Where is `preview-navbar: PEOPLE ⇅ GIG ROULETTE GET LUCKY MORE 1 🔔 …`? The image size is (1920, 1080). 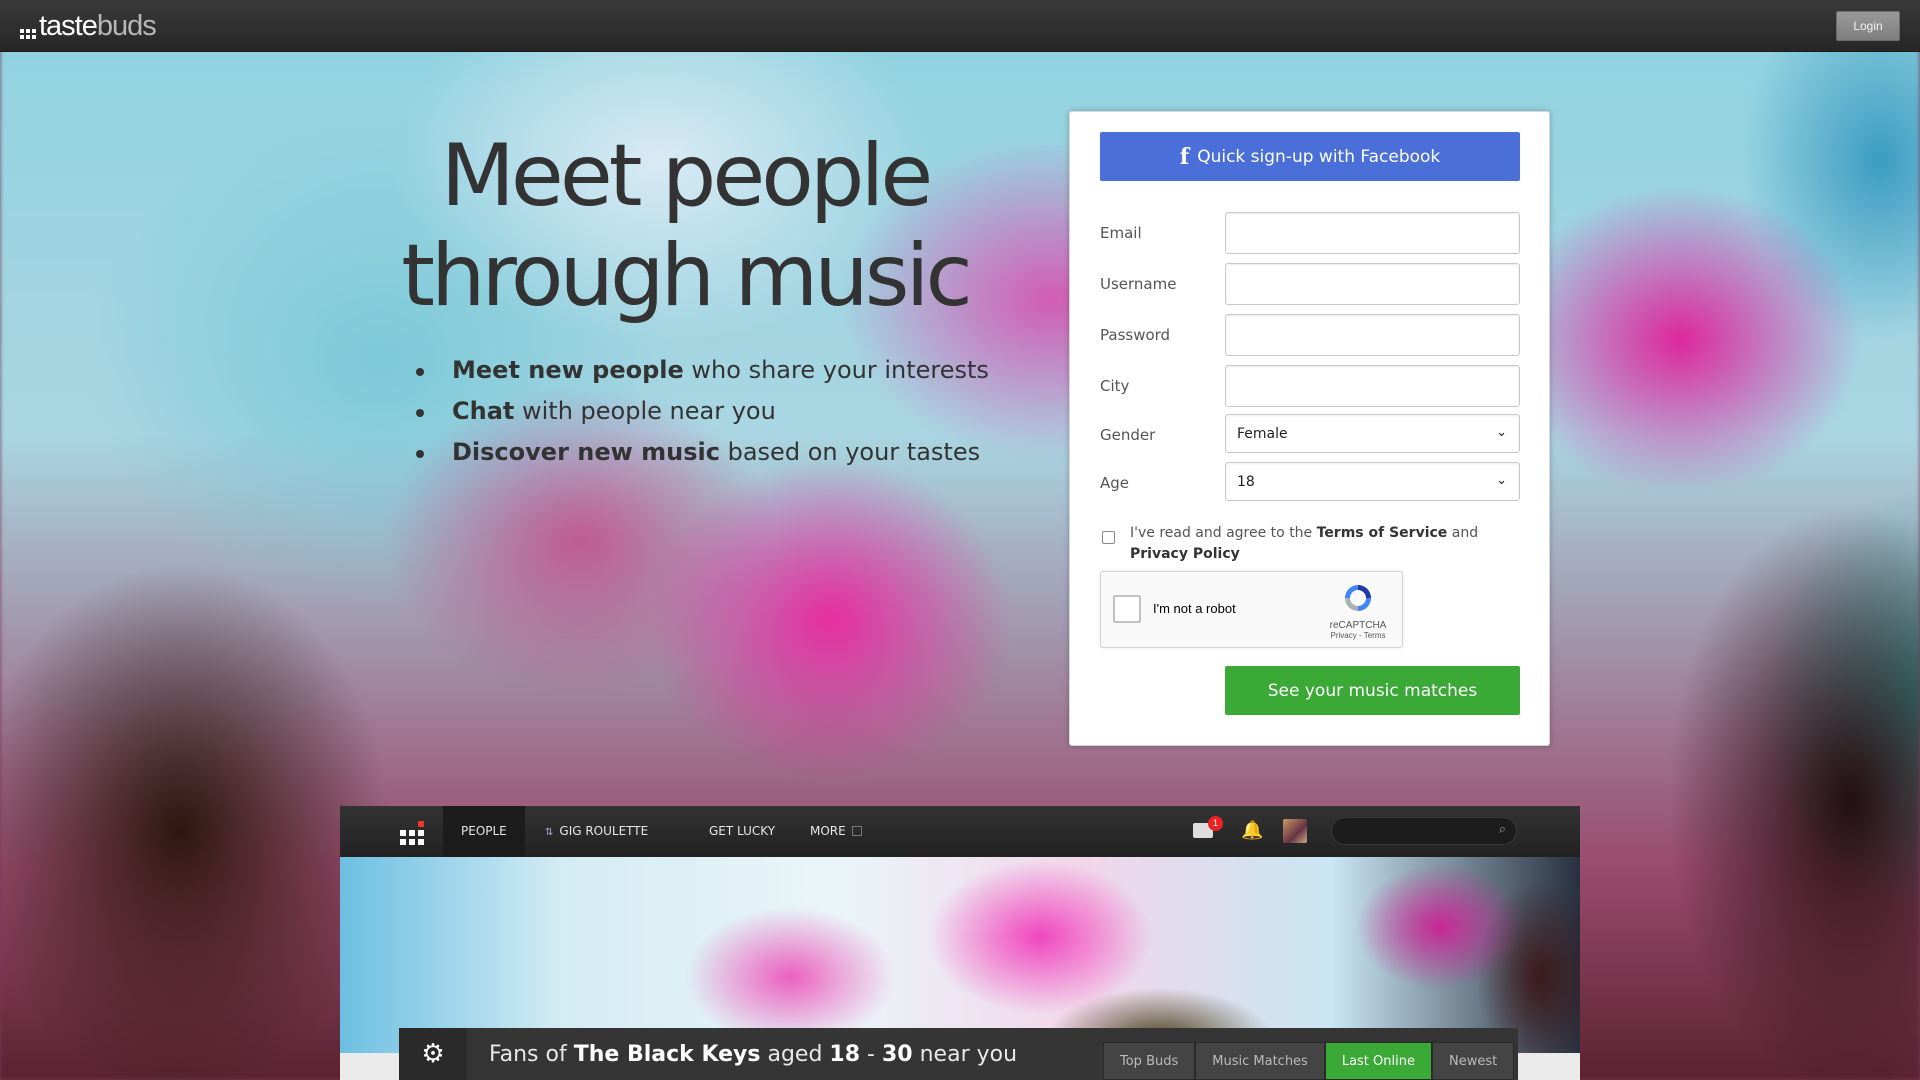
preview-navbar: PEOPLE ⇅ GIG ROULETTE GET LUCKY MORE 1 🔔 … is located at coordinates (960, 831).